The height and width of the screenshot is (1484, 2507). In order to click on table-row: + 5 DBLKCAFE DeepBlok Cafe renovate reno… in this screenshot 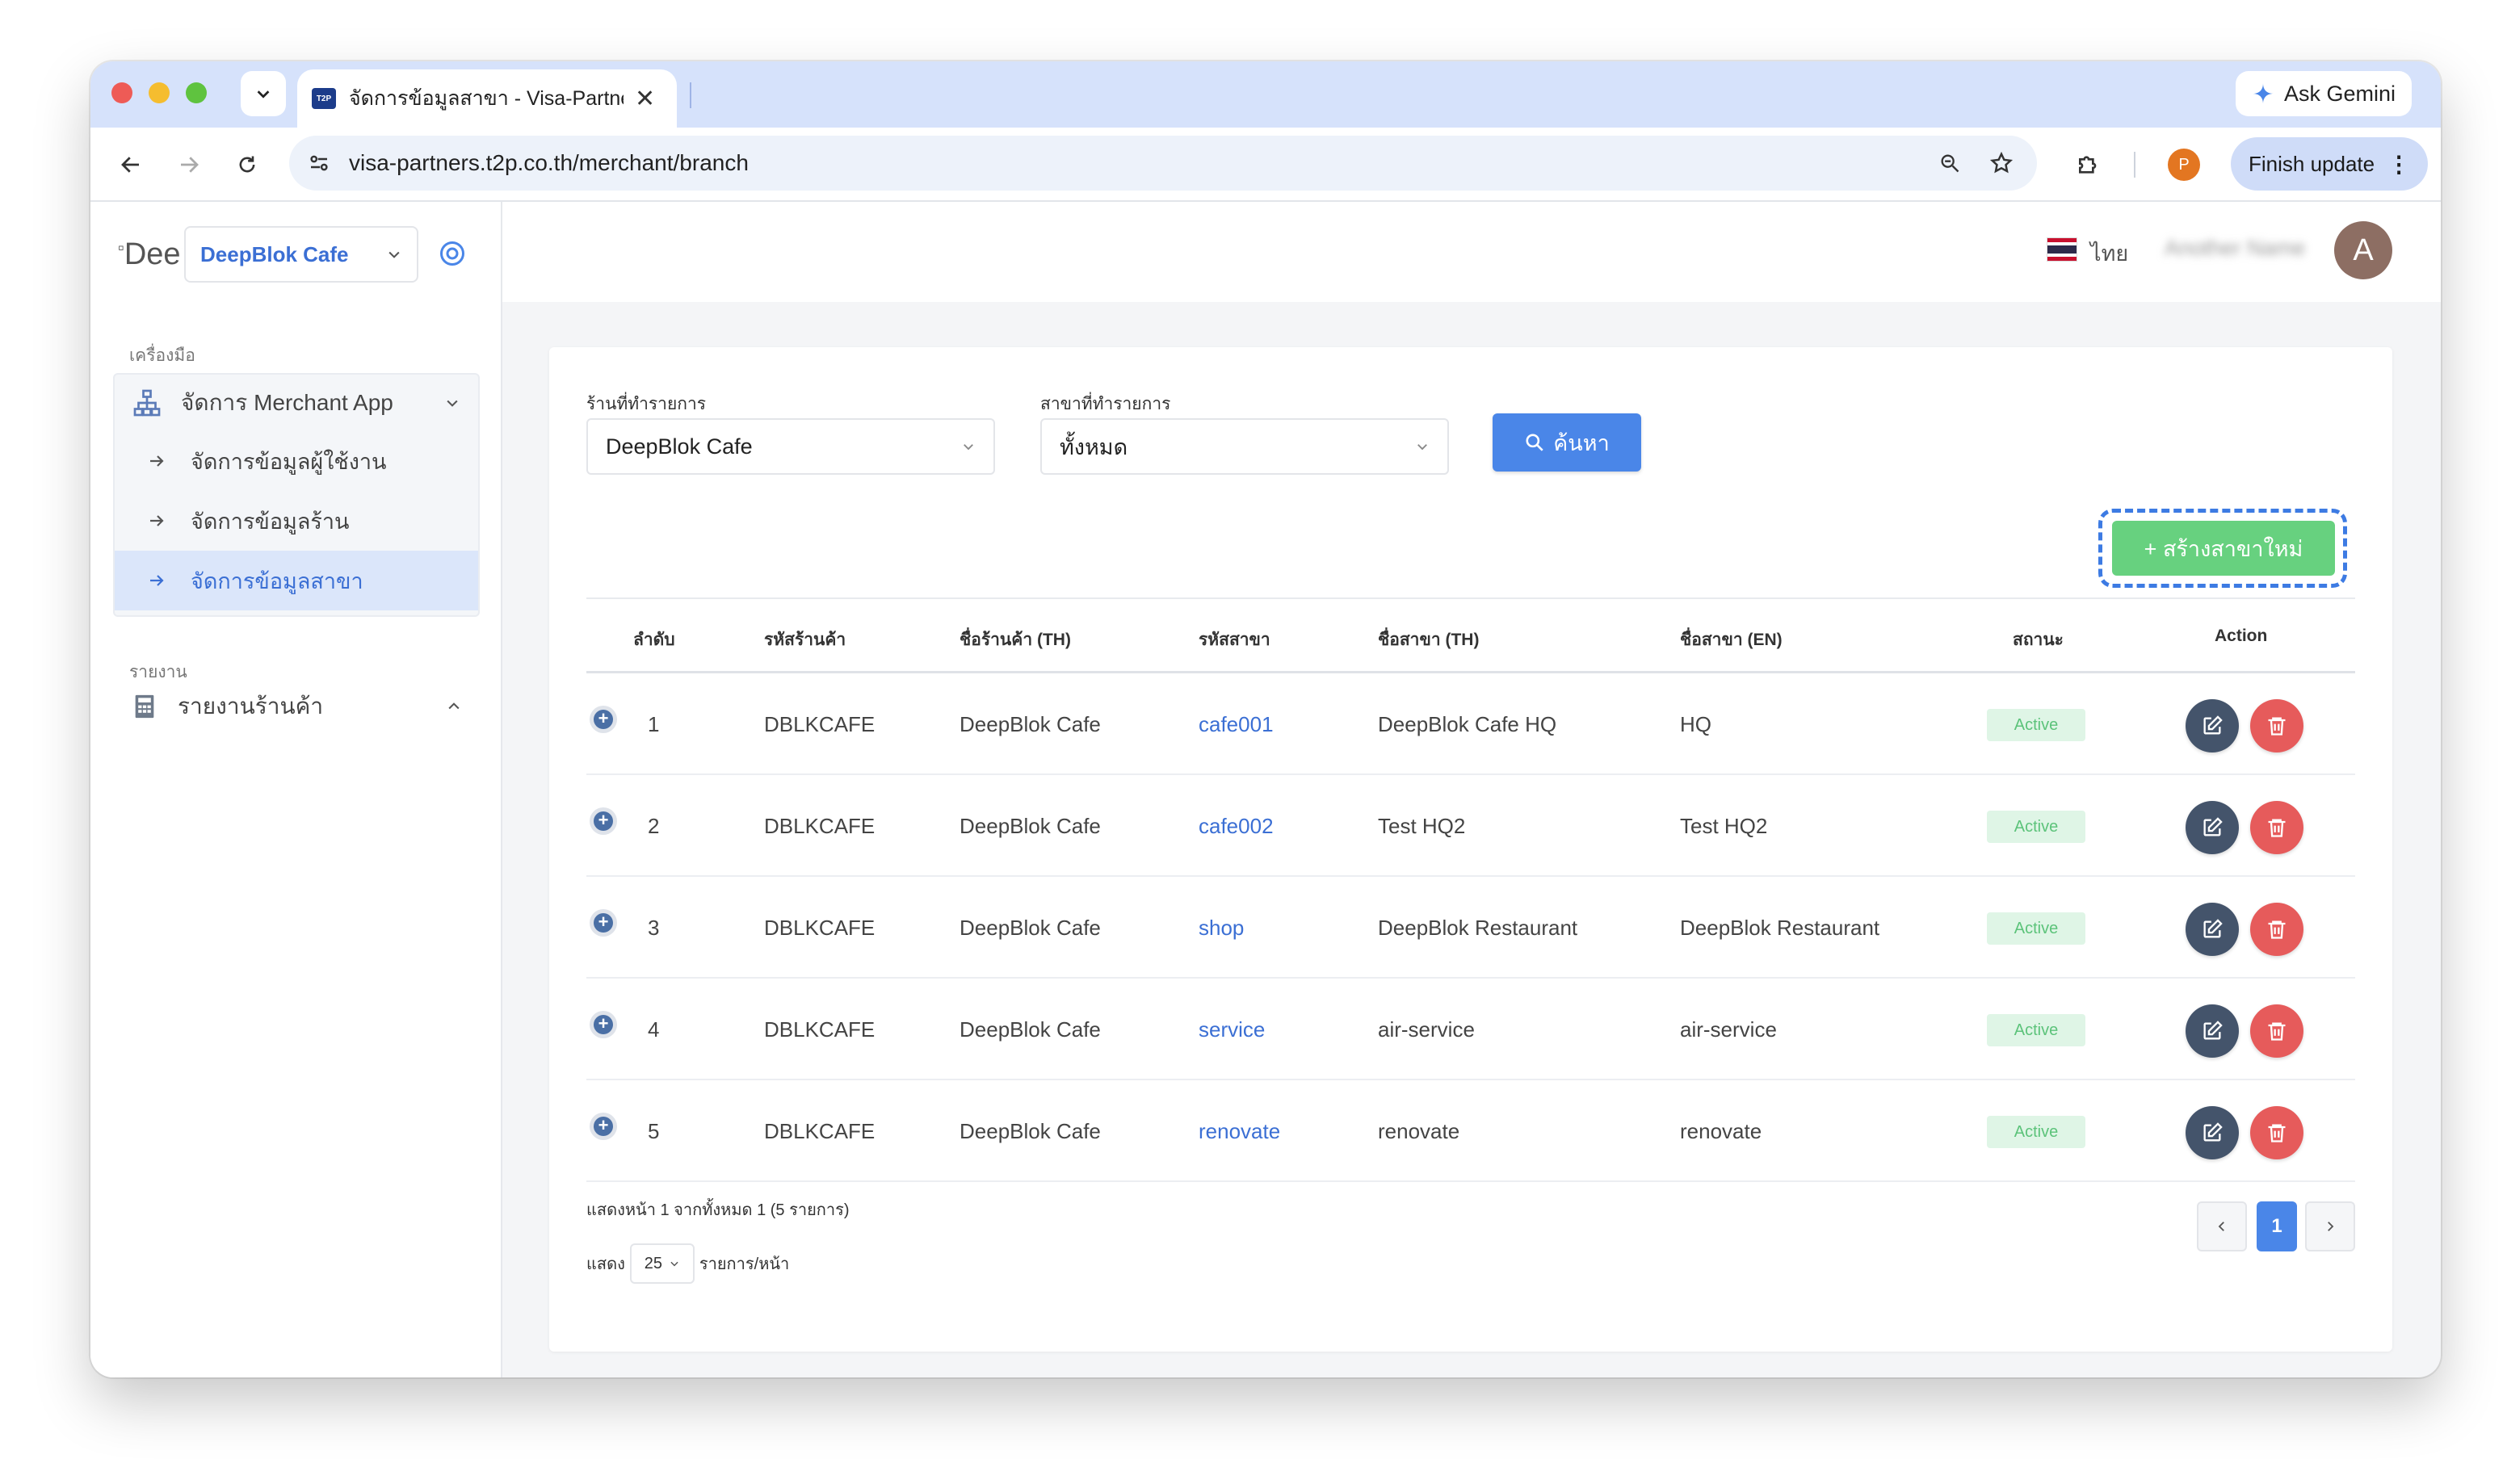, I will do `click(1470, 1131)`.